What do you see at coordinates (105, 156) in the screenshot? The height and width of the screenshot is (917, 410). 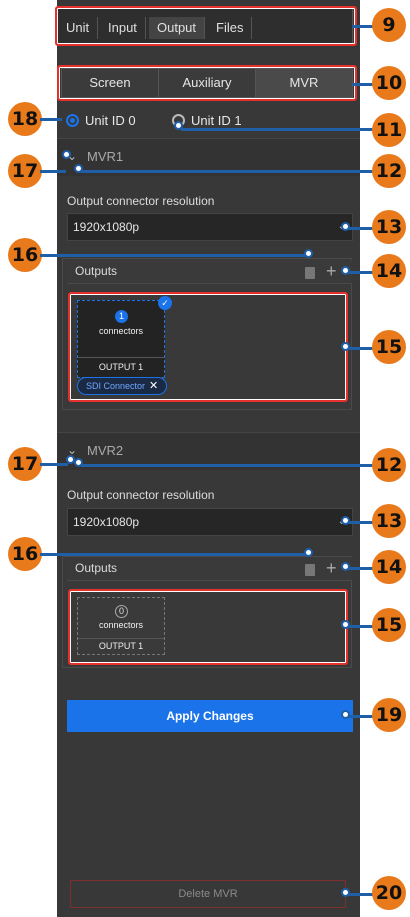 I see `mvr1-title: MVR1` at bounding box center [105, 156].